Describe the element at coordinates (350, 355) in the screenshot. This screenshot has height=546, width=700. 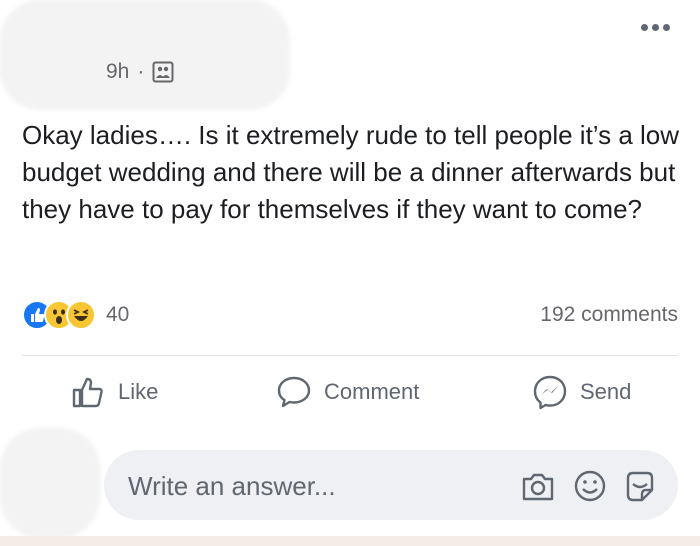
I see `divider` at that location.